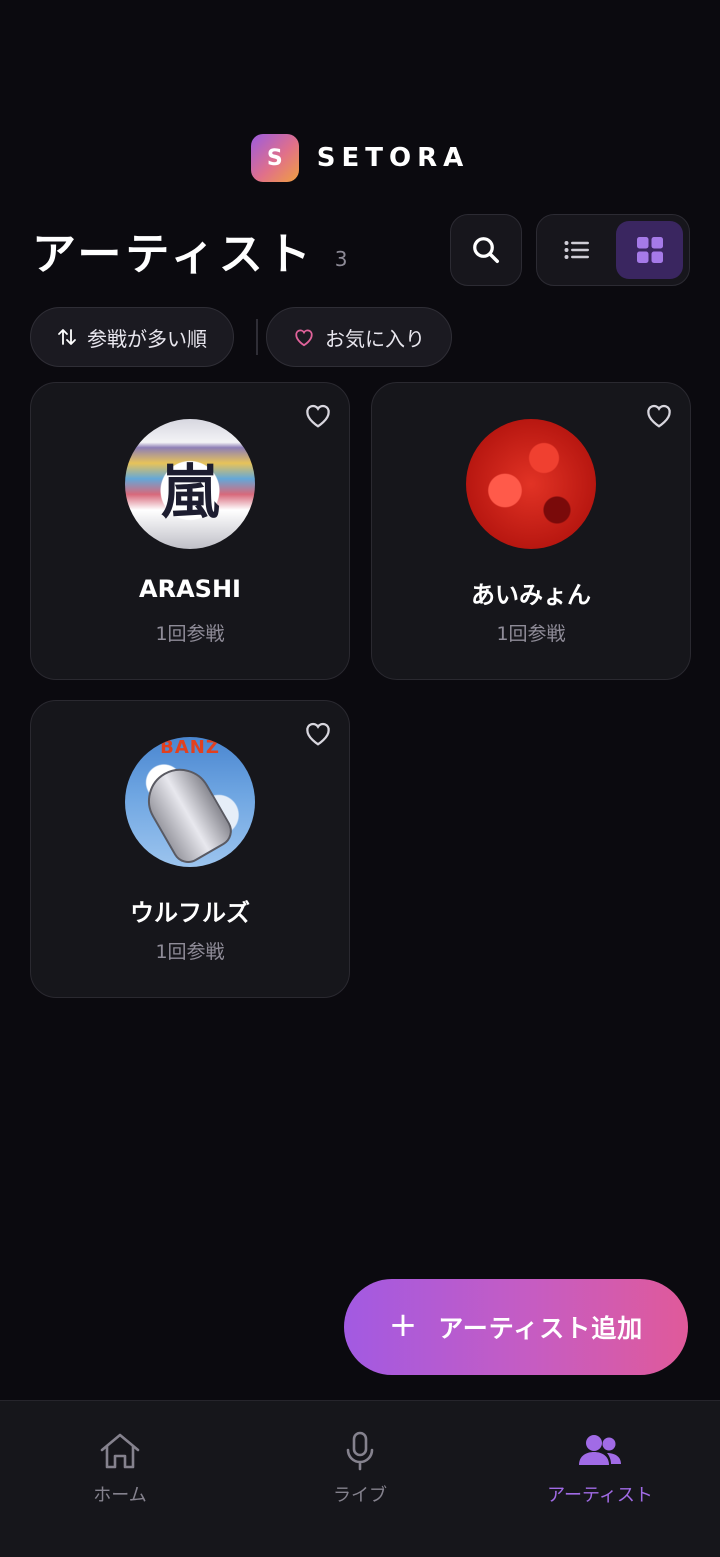 The height and width of the screenshot is (1557, 720). Describe the element at coordinates (120, 1495) in the screenshot. I see `nav-home-label: ホーム` at that location.